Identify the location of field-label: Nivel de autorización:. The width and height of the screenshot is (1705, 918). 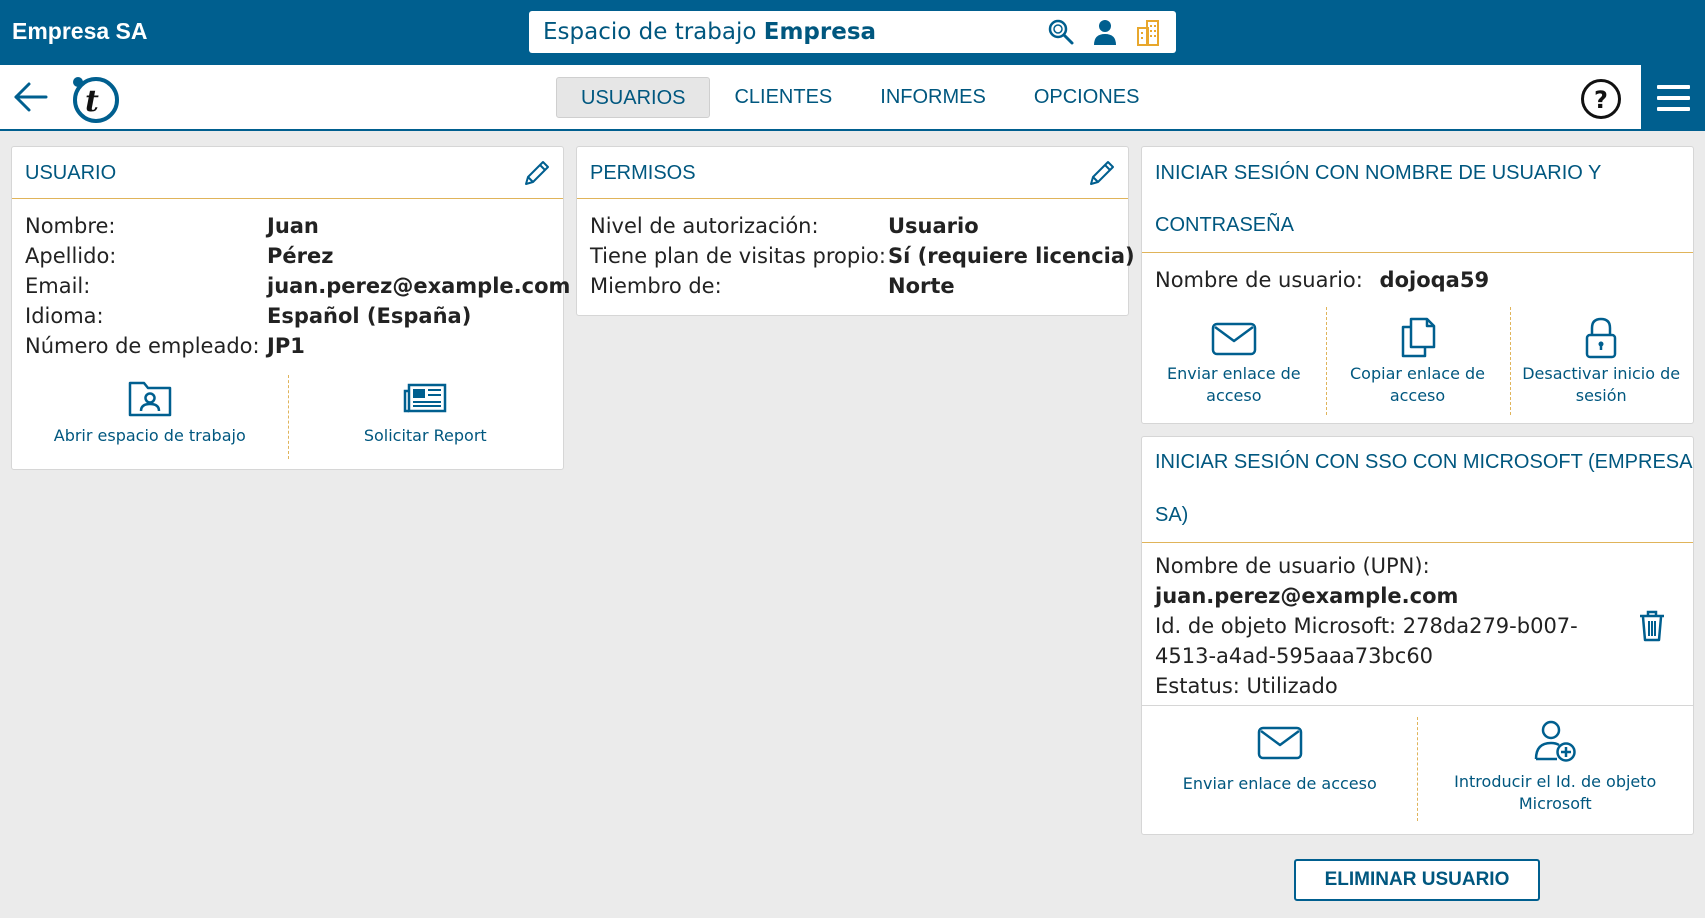
(704, 226).